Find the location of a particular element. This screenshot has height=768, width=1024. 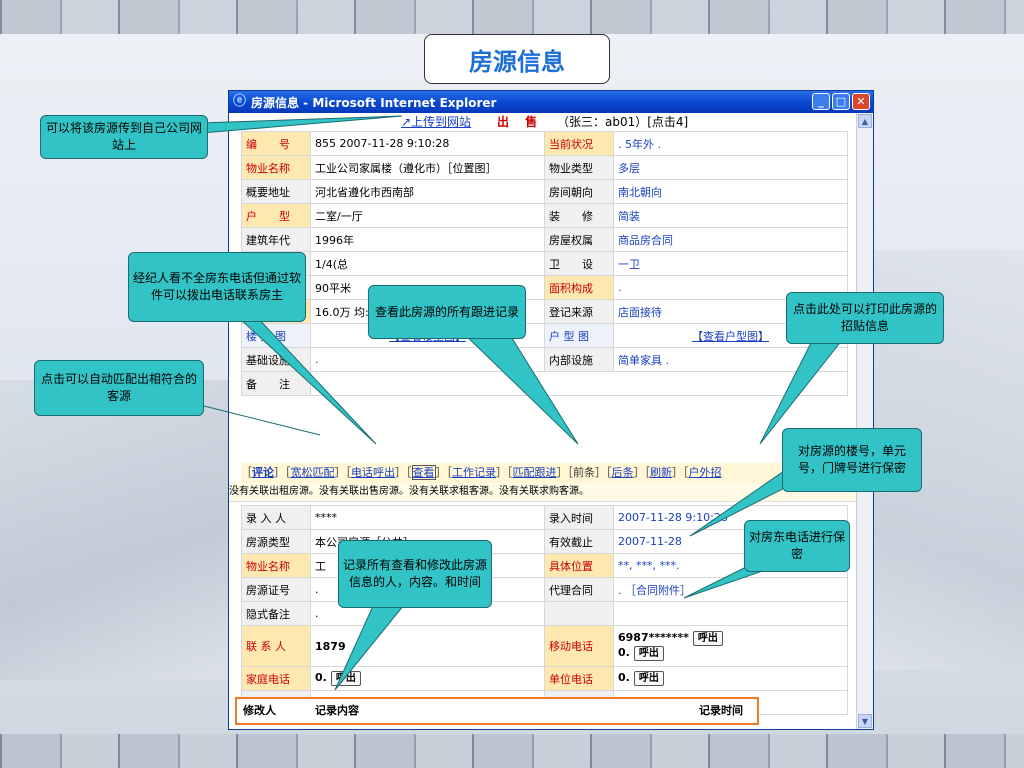

remark-row: 备 注. is located at coordinates (544, 383).